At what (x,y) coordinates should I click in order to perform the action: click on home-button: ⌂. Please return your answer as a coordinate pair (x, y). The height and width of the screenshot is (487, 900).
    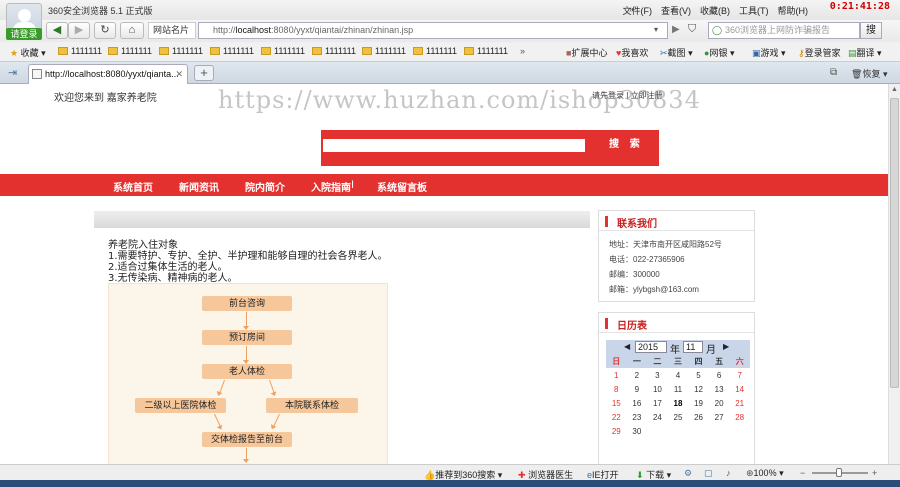
    Looking at the image, I should click on (132, 30).